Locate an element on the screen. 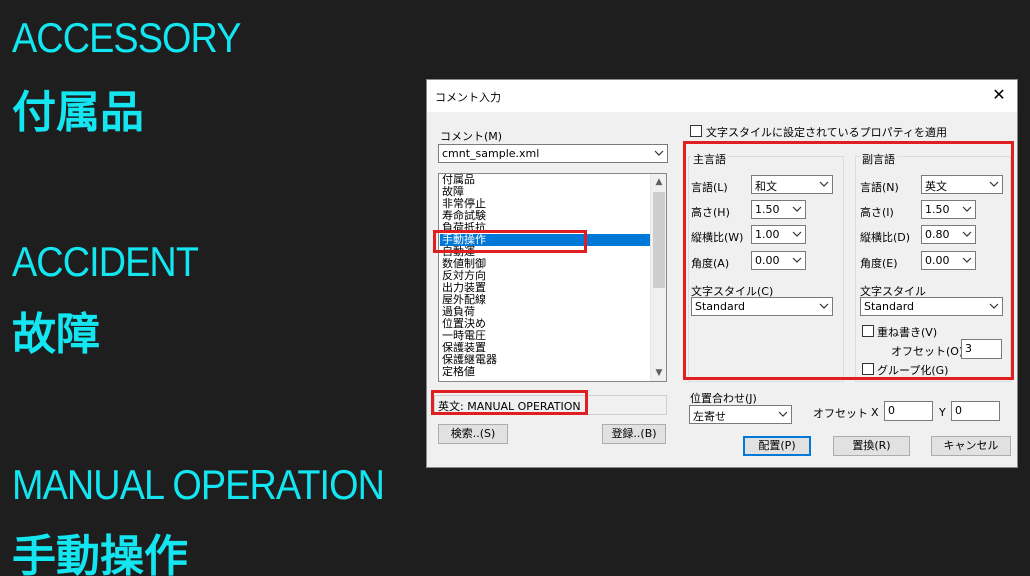 The width and height of the screenshot is (1030, 576). align-select: 左寄せ is located at coordinates (740, 414).